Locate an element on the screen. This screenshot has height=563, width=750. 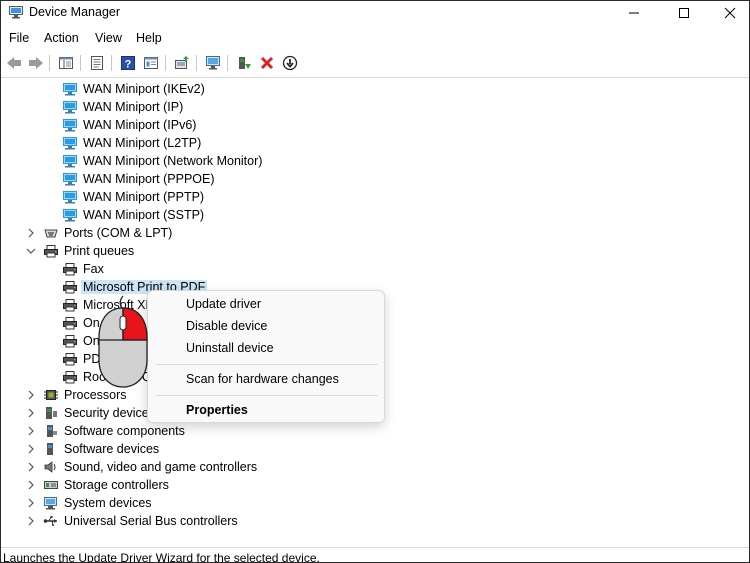
tree-item-wan-pptp: WAN Miniport (PPTP) is located at coordinates (351, 197).